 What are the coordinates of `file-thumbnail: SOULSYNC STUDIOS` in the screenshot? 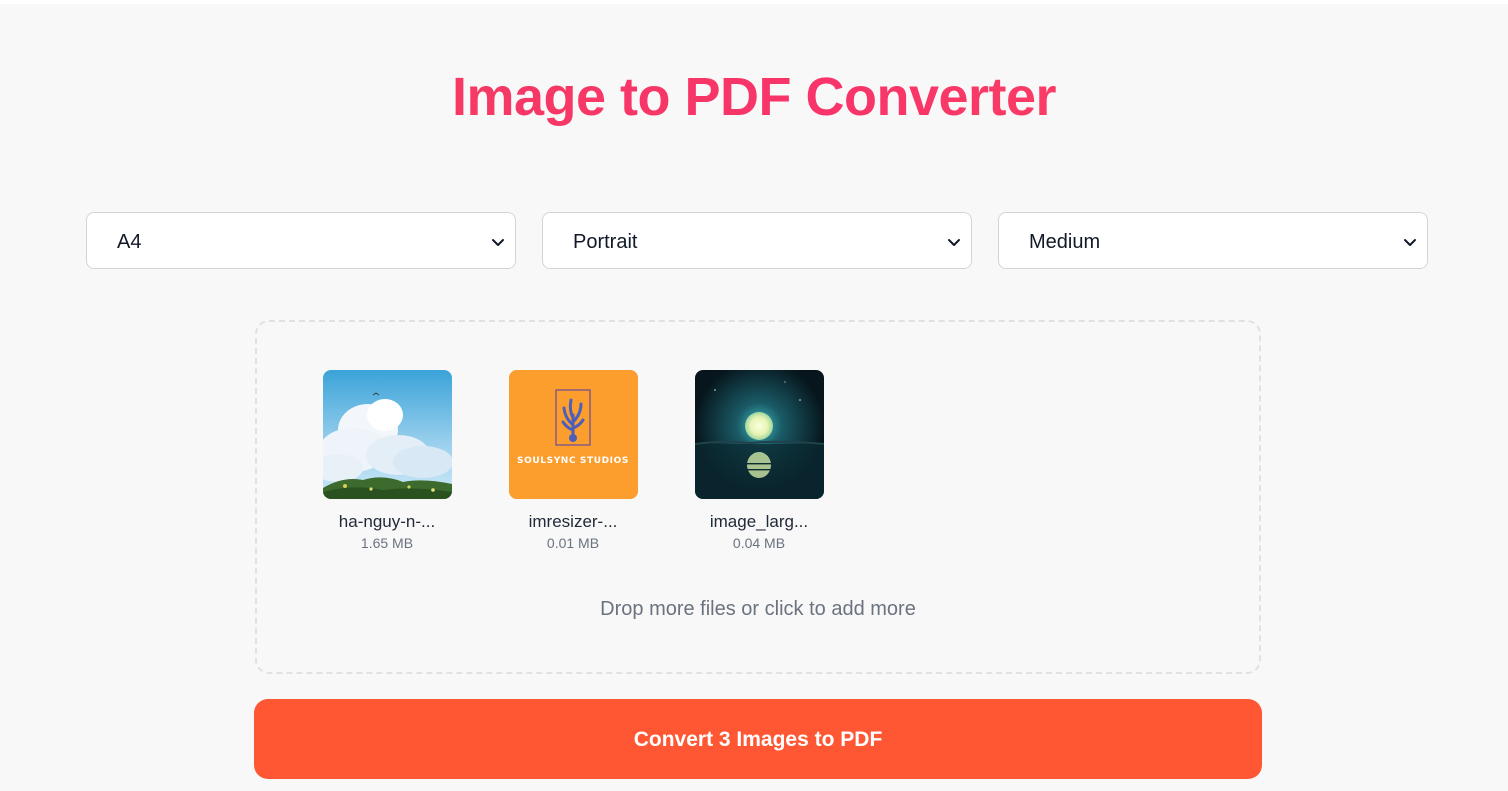 It's located at (573, 434).